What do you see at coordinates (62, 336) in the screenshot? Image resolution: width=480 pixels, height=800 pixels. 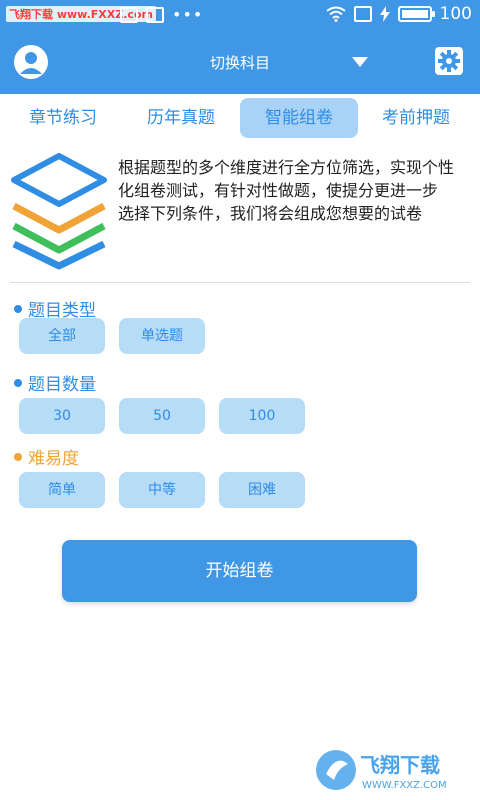 I see `option-all: 全部` at bounding box center [62, 336].